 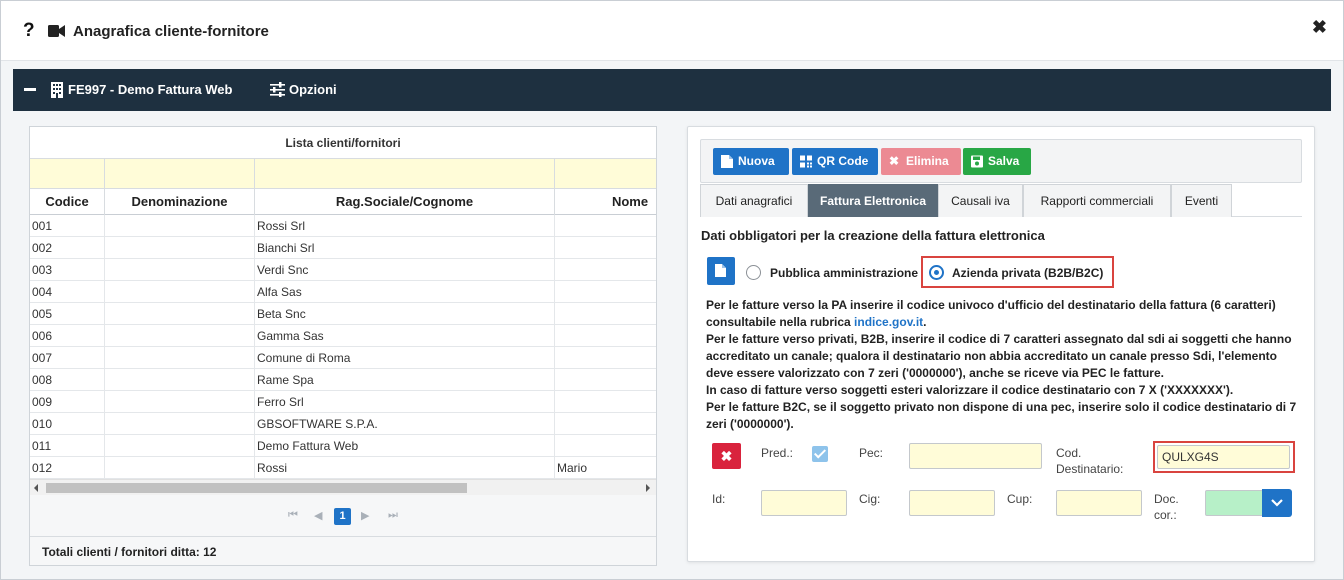 What do you see at coordinates (888, 322) in the screenshot?
I see `indice-gov-link: indice.gov.it` at bounding box center [888, 322].